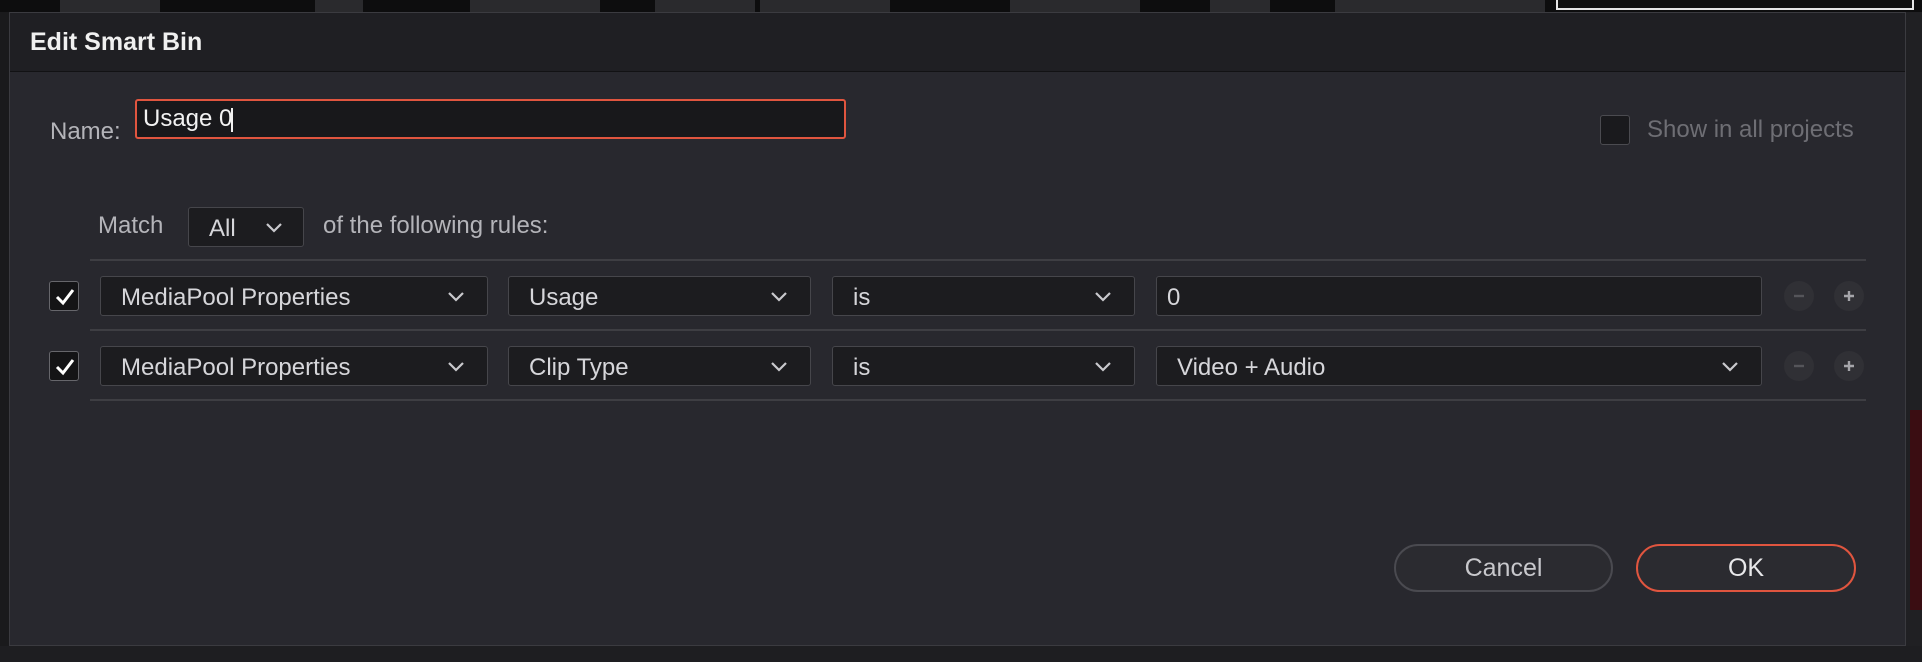 The image size is (1922, 662). Describe the element at coordinates (1916, 510) in the screenshot. I see `background-clip` at that location.